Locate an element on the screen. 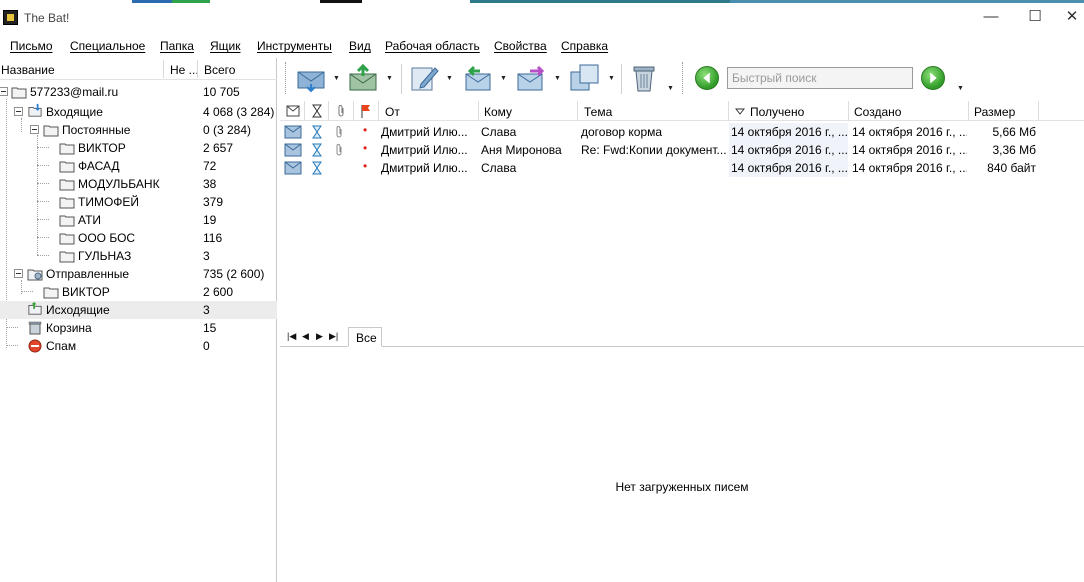 Image resolution: width=1084 pixels, height=582 pixels. close-button: ✕ is located at coordinates (1072, 18).